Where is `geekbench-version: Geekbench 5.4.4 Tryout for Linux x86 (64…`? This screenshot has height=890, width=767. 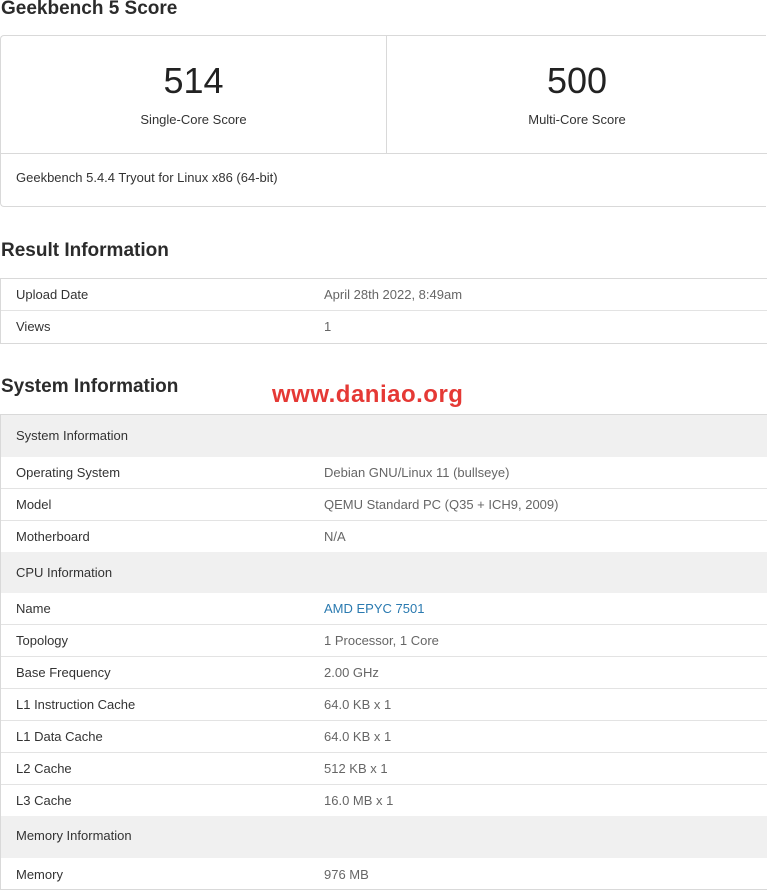
geekbench-version: Geekbench 5.4.4 Tryout for Linux x86 (64… is located at coordinates (147, 177).